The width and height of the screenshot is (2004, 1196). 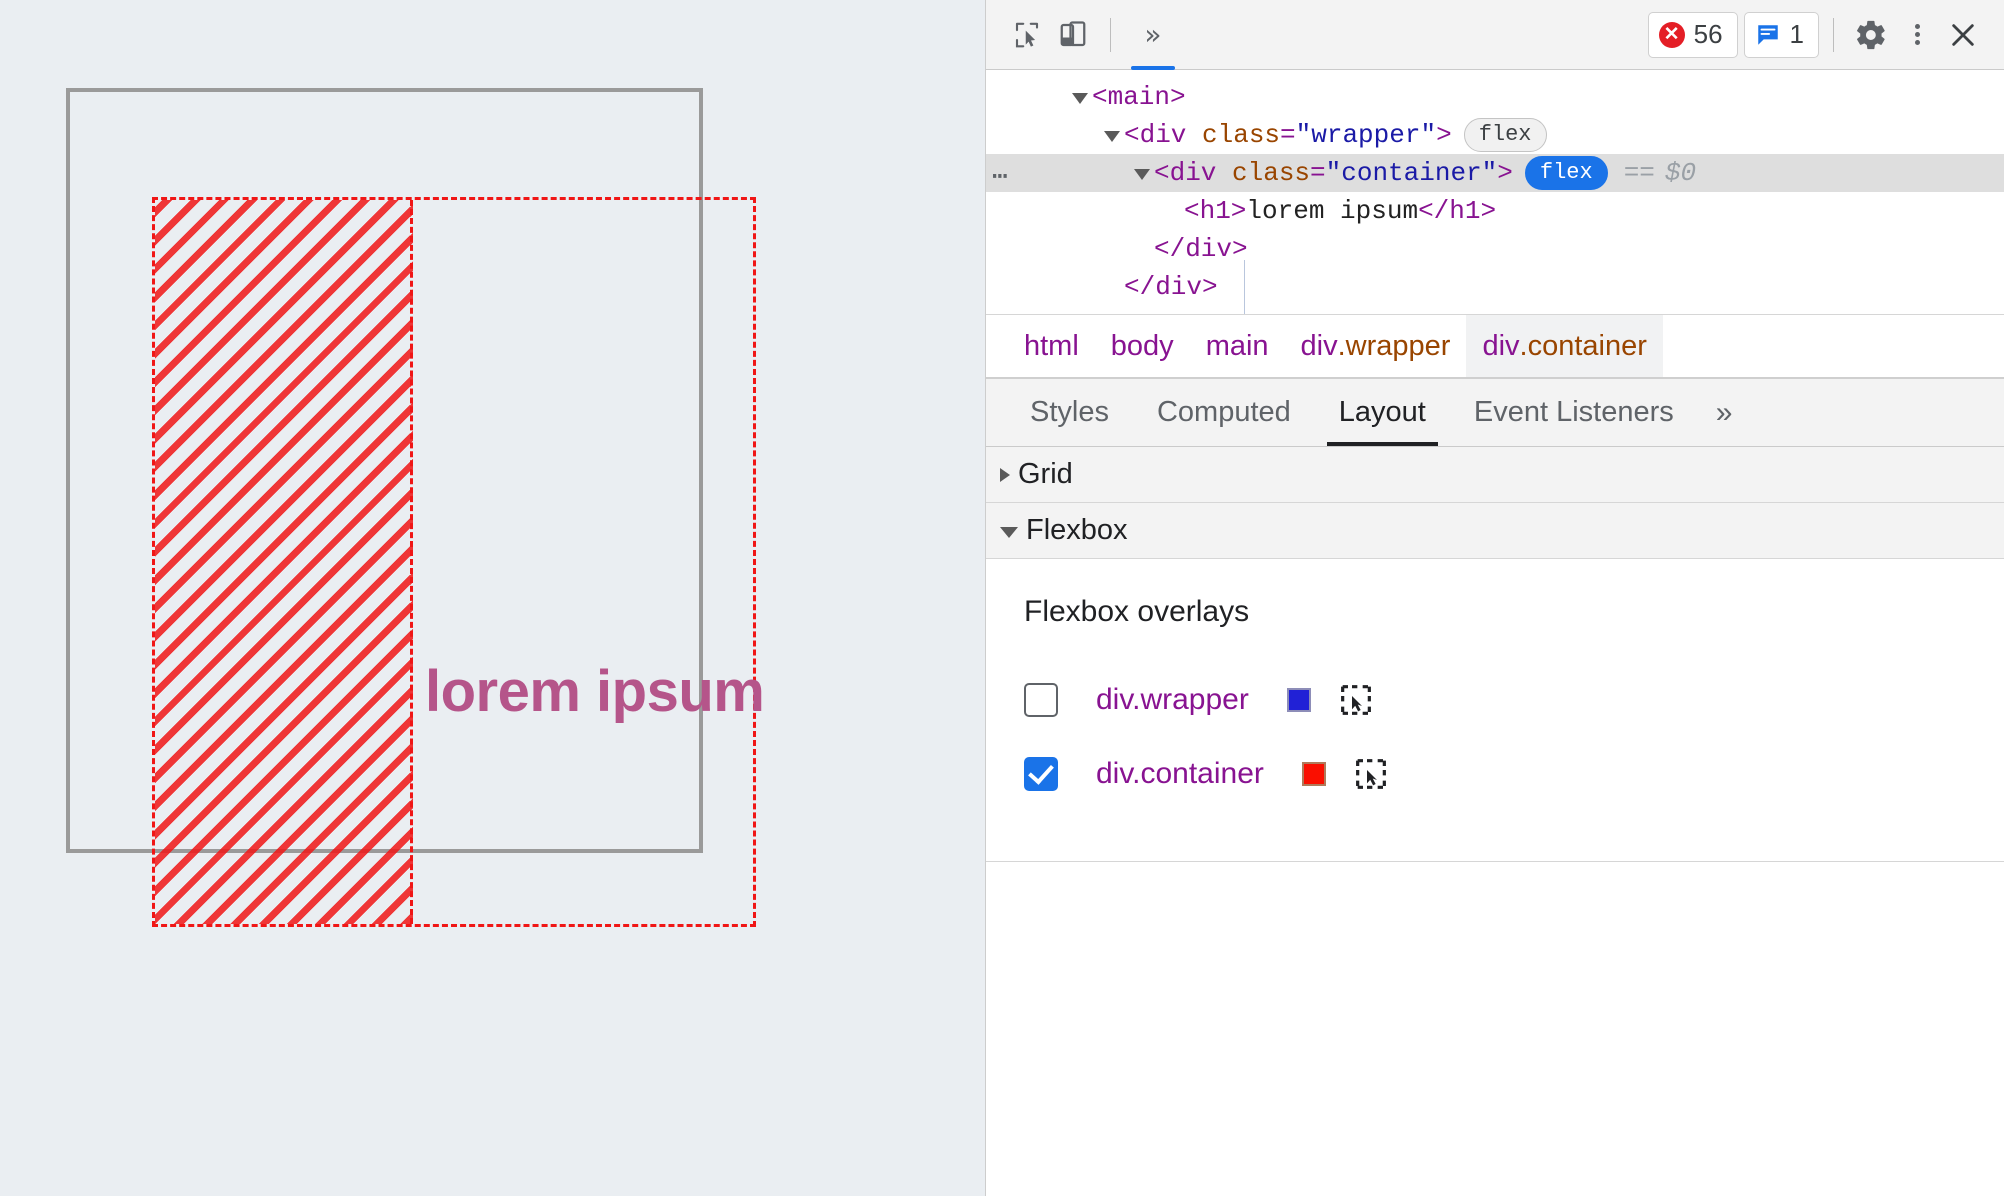 I want to click on tab-computed: Computed, so click(x=1224, y=412).